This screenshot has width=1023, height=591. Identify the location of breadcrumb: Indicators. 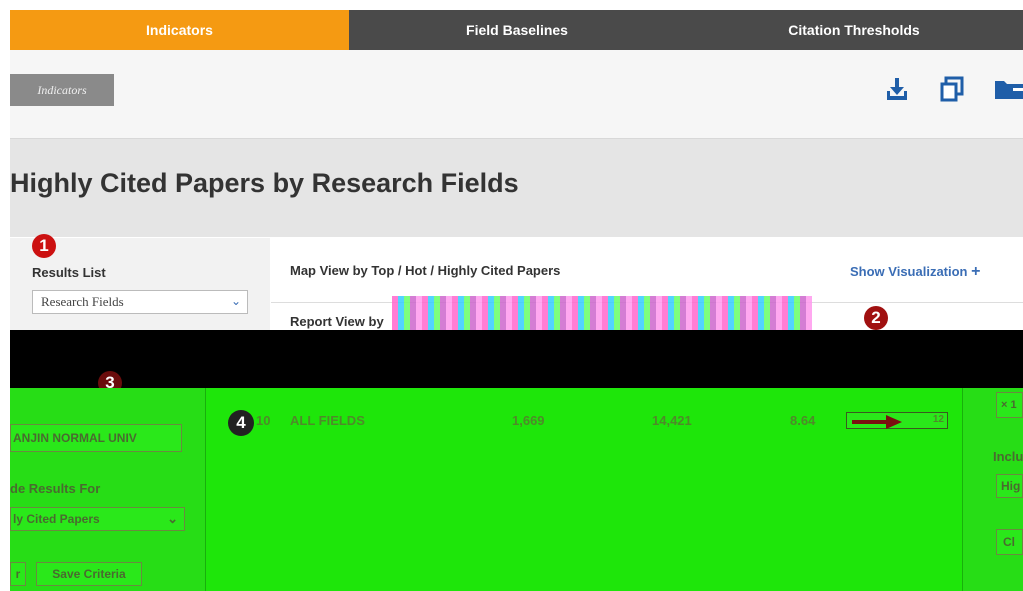
(62, 90).